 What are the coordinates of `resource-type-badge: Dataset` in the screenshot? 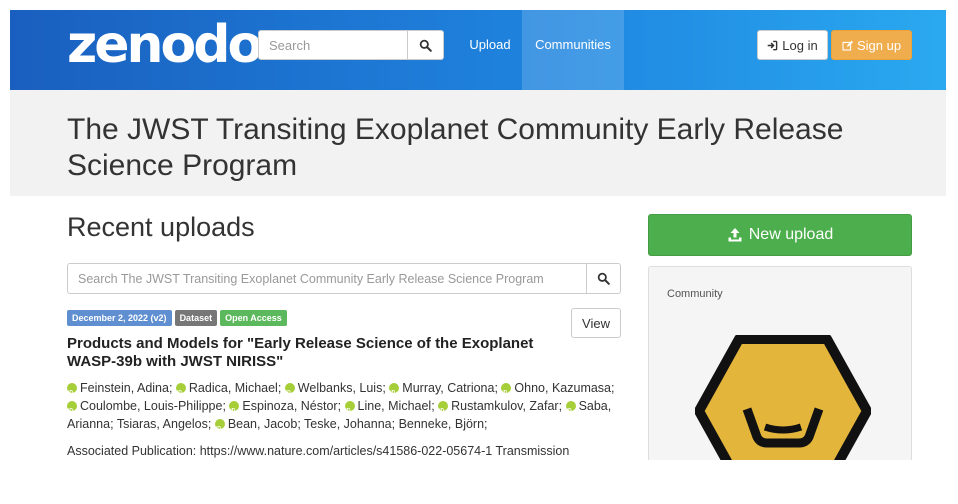 It's located at (196, 318).